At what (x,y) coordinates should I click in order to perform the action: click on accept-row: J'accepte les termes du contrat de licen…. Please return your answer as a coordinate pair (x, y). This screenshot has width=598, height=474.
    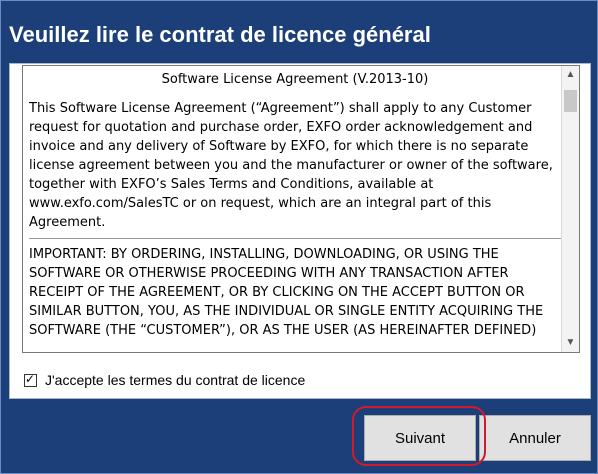
    Looking at the image, I should click on (164, 380).